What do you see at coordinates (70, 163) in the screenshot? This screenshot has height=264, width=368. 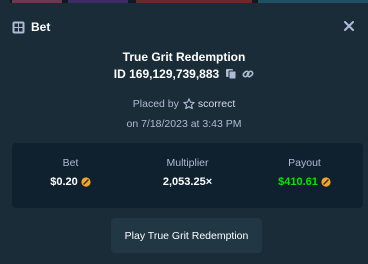 I see `bet-label: Bet` at bounding box center [70, 163].